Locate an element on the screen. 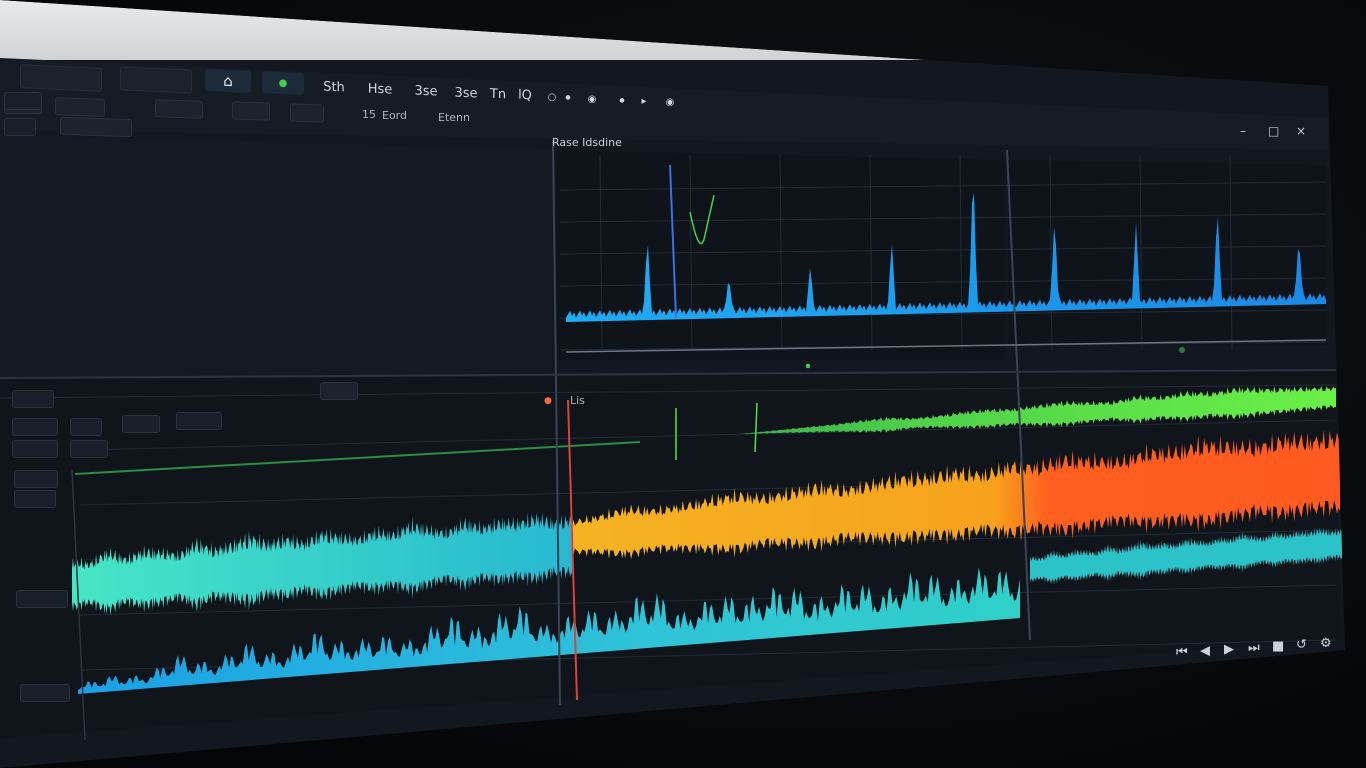 This screenshot has height=768, width=1366. toolbar-button-tn: Tn is located at coordinates (498, 93).